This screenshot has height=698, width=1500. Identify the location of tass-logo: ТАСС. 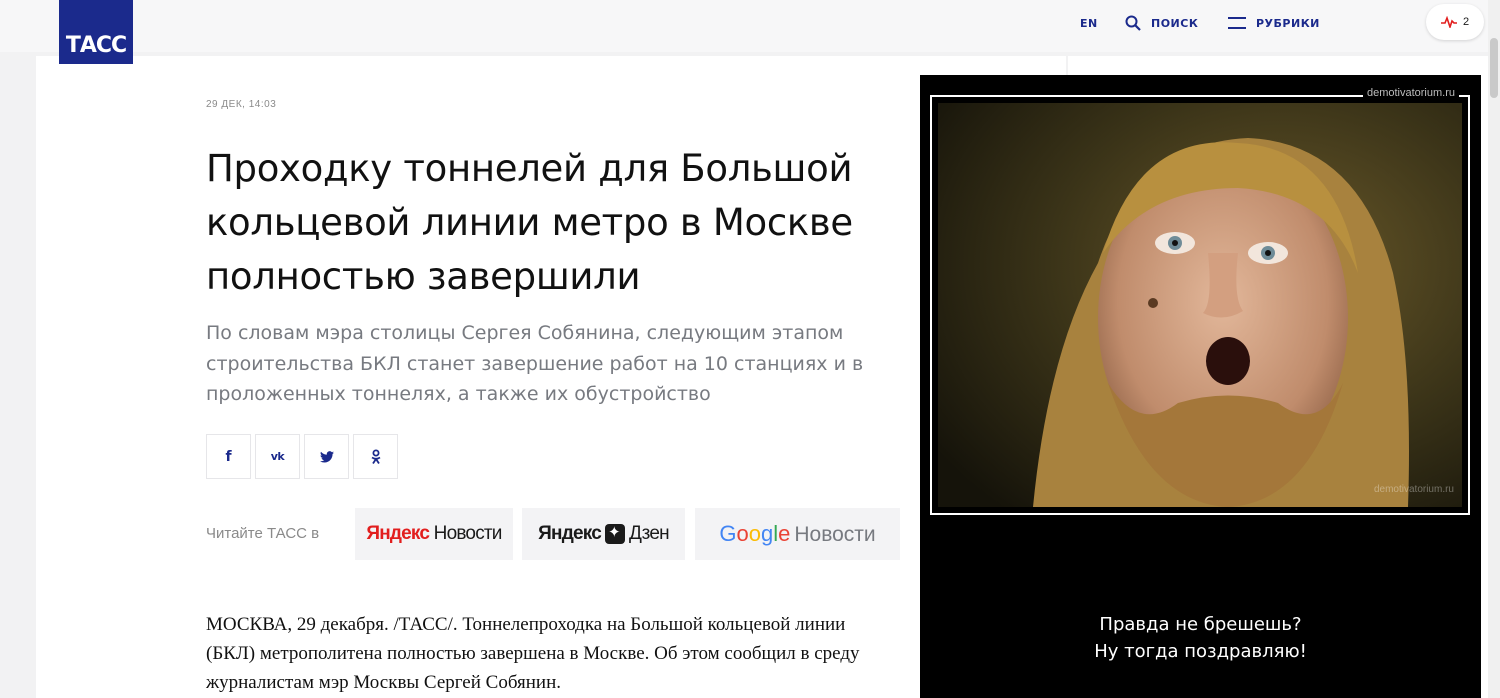
(96, 32).